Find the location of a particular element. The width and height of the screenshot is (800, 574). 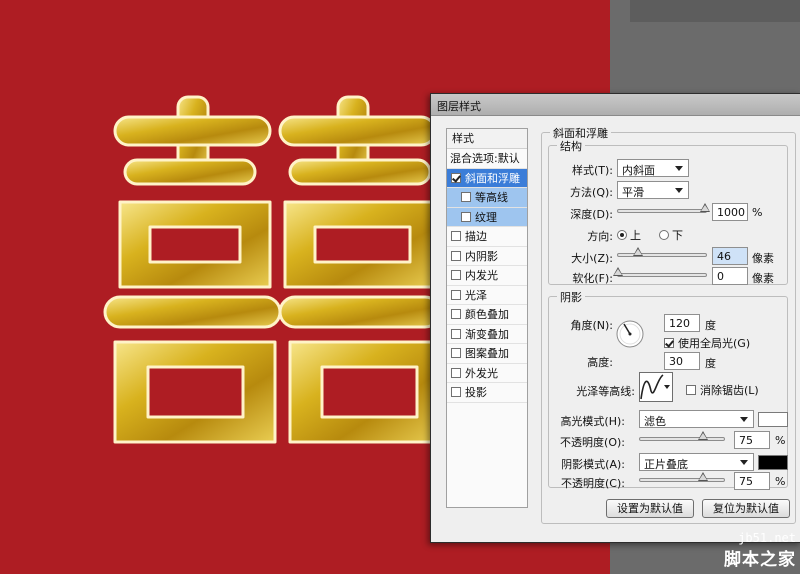

soften-input: 0 is located at coordinates (730, 276).